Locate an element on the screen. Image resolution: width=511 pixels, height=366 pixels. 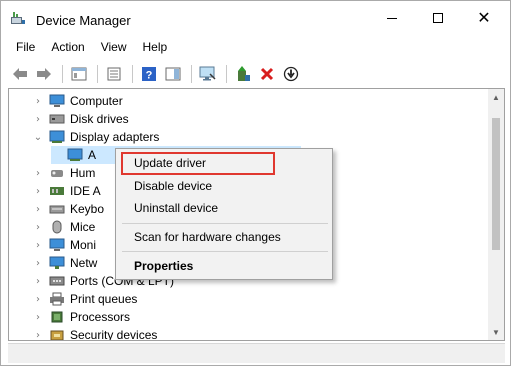
back-button is located at coordinates (20, 74).